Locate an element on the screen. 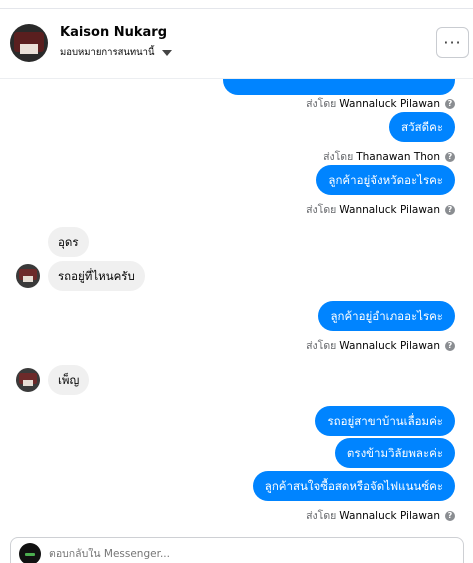  more-options-button: ··· is located at coordinates (452, 42).